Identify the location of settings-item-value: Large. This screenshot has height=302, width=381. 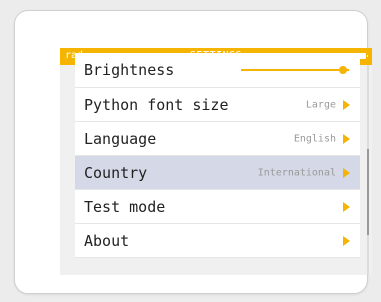
(320, 104).